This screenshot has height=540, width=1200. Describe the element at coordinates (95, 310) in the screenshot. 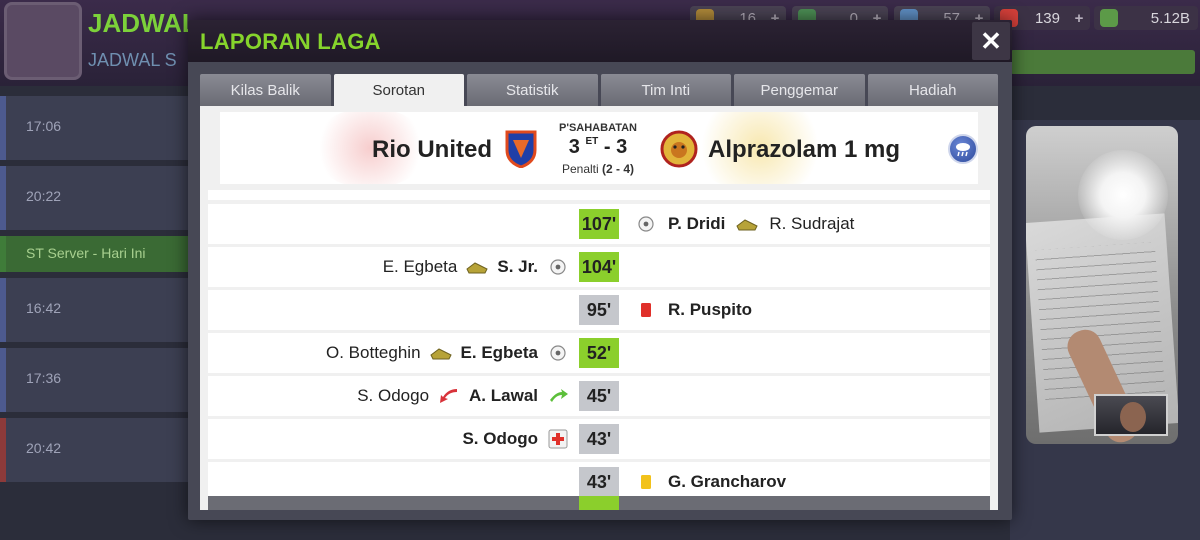

I see `fixture-row: 16:42` at that location.